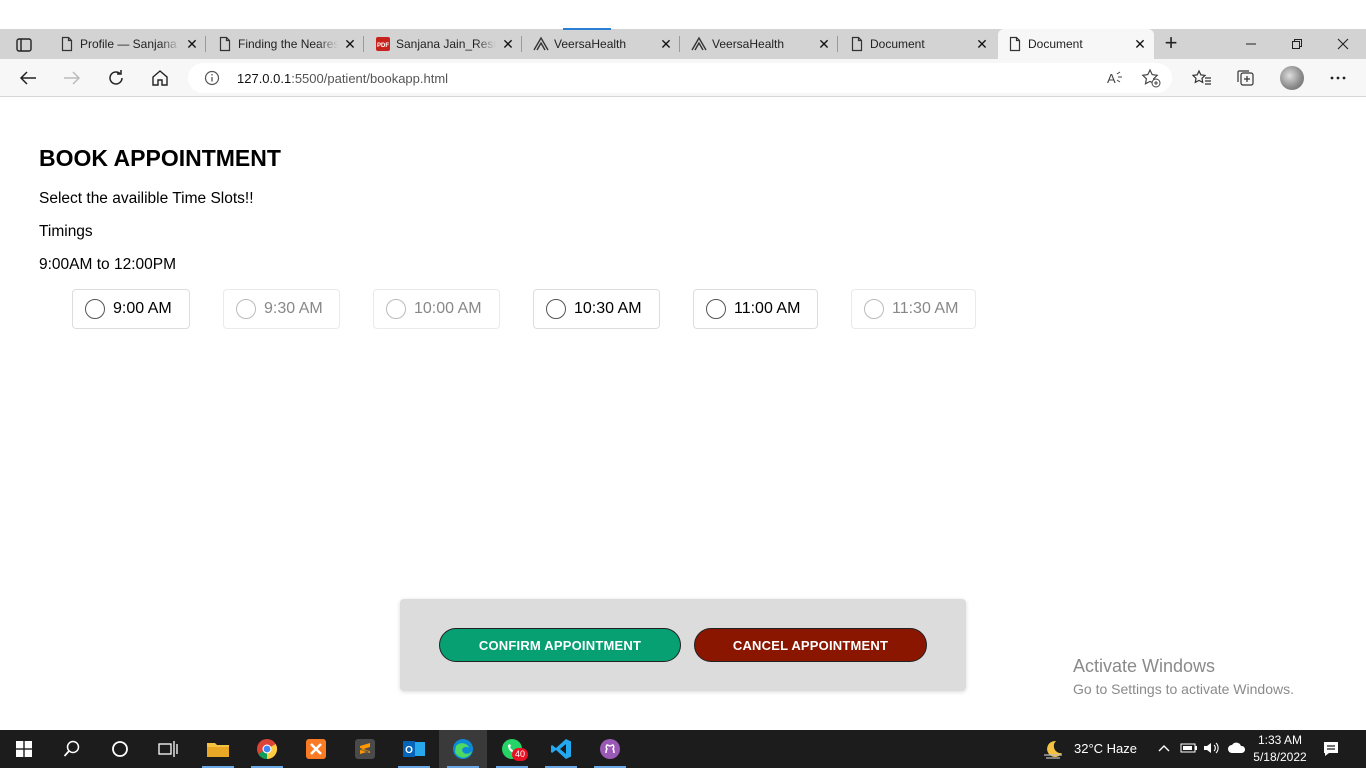 The image size is (1366, 768). I want to click on weather-button, so click(1053, 749).